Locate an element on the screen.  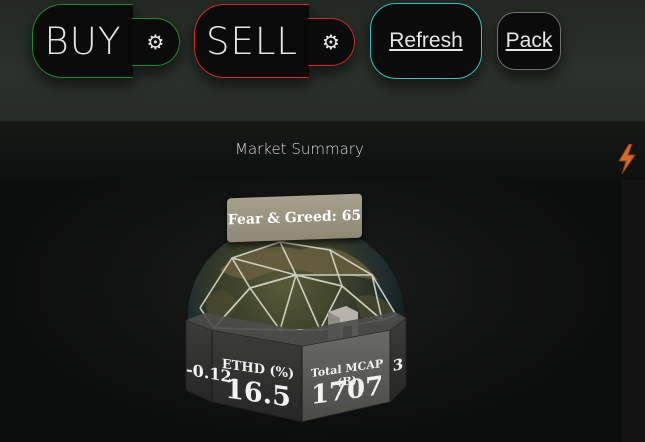
scrollbar is located at coordinates (633, 311).